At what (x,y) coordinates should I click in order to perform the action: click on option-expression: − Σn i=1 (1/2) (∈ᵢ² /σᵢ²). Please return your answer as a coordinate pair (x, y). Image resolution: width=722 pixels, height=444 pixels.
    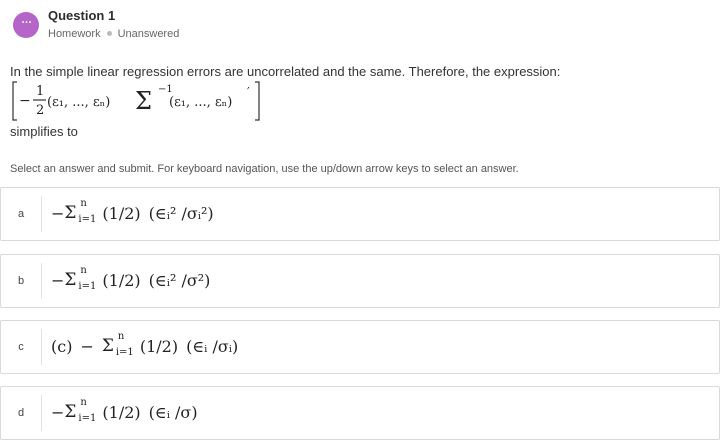
    Looking at the image, I should click on (132, 211).